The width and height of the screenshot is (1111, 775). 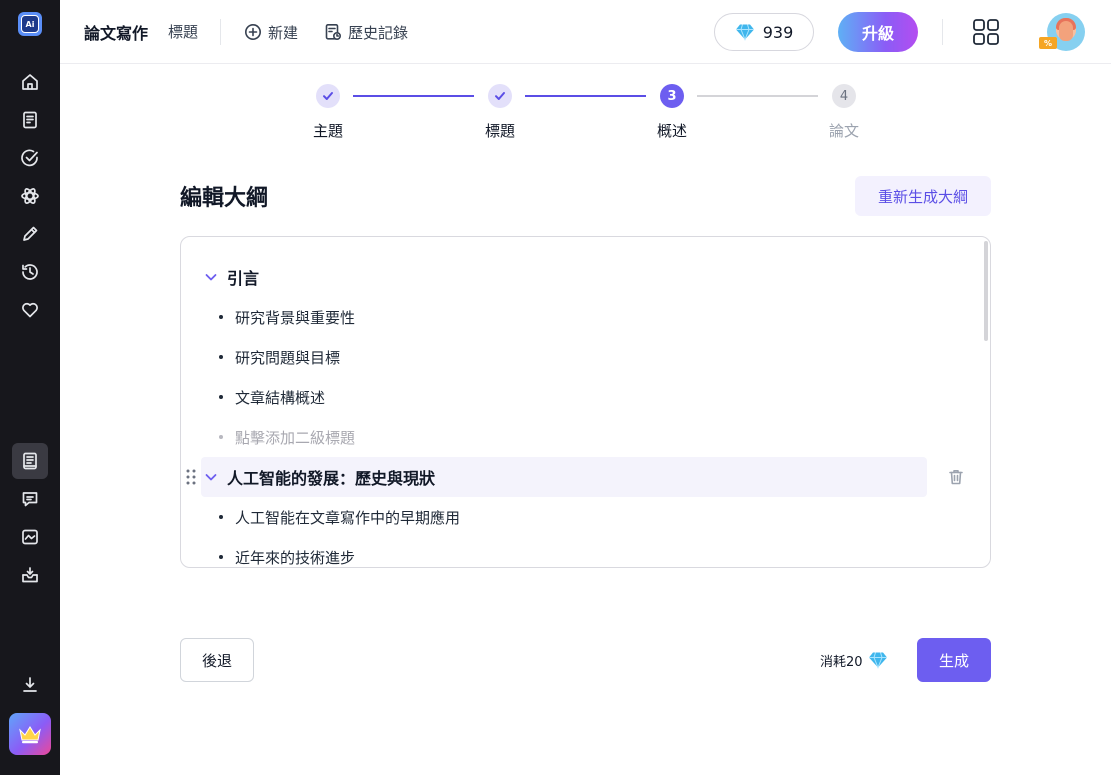 I want to click on inbox-icon, so click(x=30, y=575).